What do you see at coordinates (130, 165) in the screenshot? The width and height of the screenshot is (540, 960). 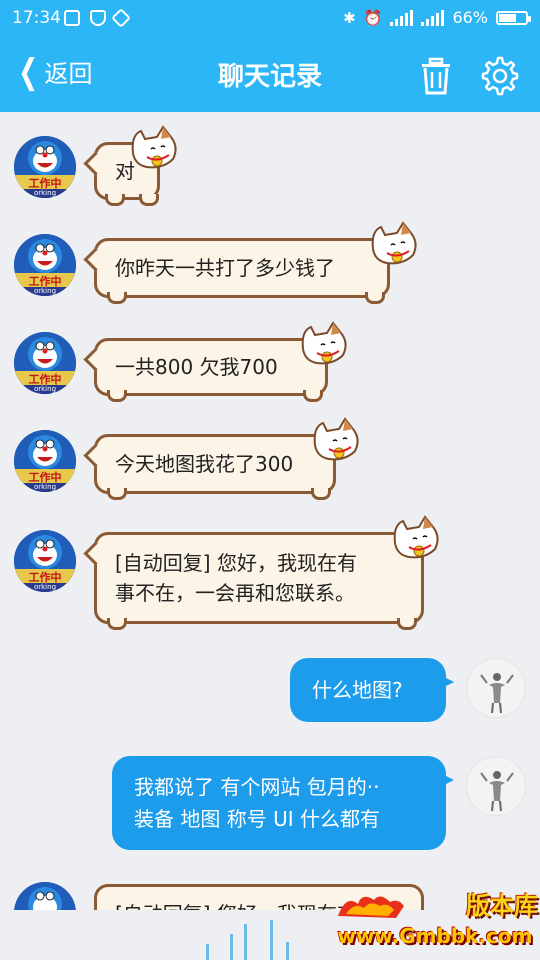 I see `message-bubble-left: 对` at bounding box center [130, 165].